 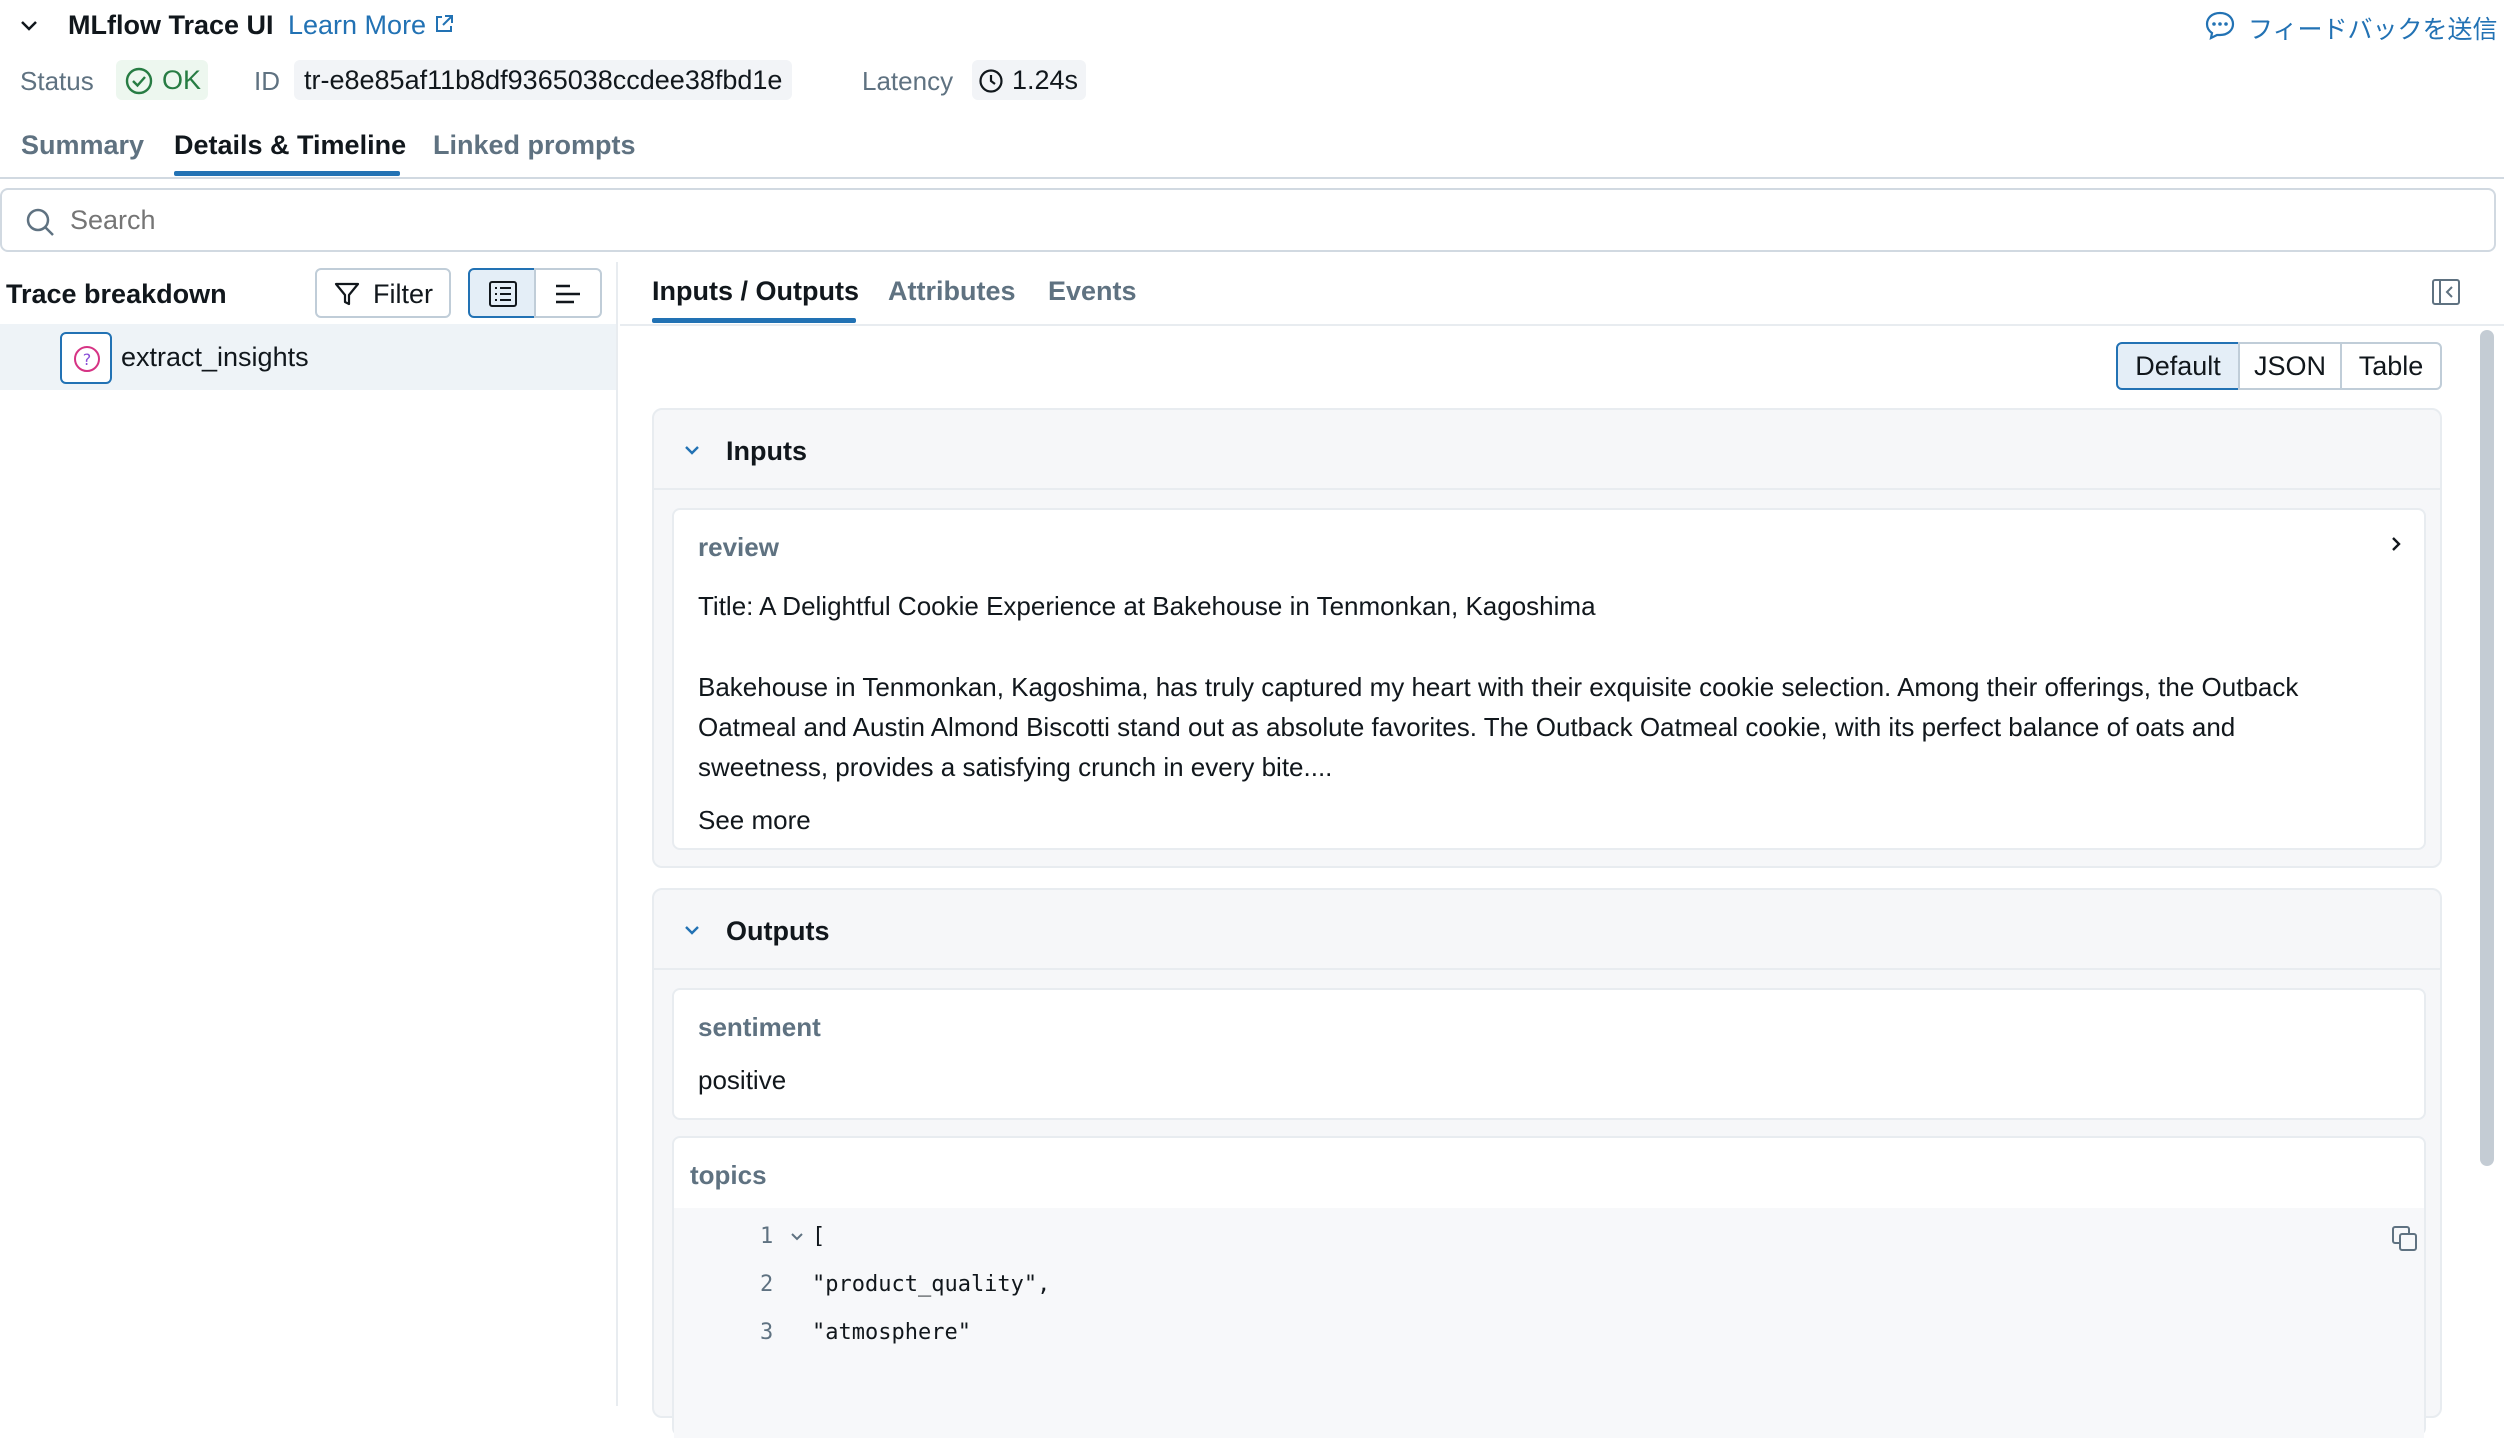 I want to click on header-divider, so click(x=1252, y=178).